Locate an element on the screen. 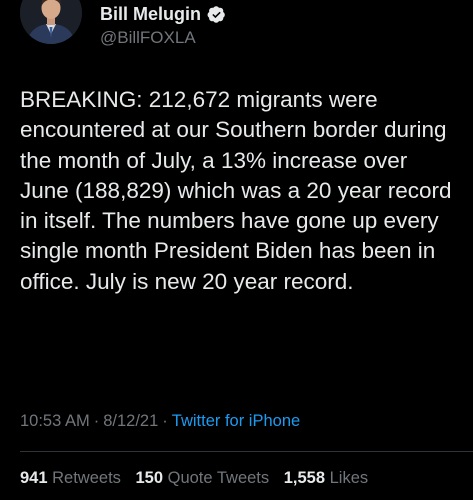 Image resolution: width=473 pixels, height=500 pixels. retweets-label: Retweets is located at coordinates (86, 478).